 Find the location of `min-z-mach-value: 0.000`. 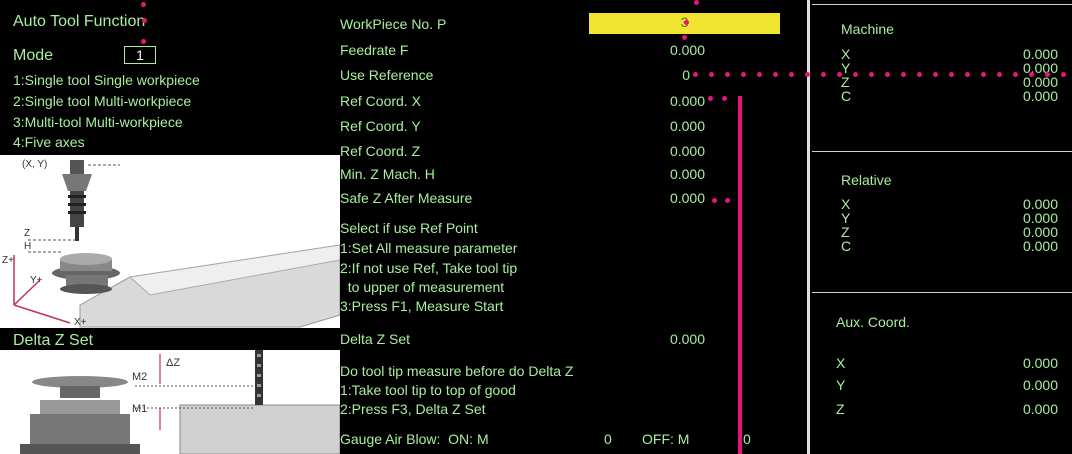

min-z-mach-value: 0.000 is located at coordinates (652, 174).